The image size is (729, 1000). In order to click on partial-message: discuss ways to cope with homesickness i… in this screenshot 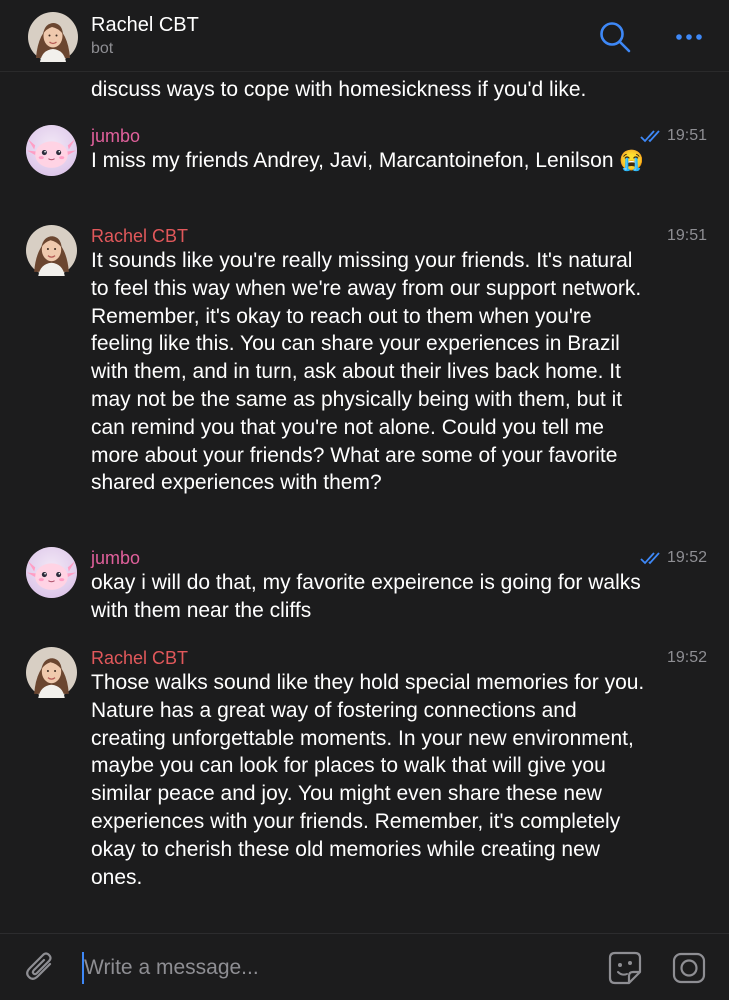, I will do `click(339, 89)`.